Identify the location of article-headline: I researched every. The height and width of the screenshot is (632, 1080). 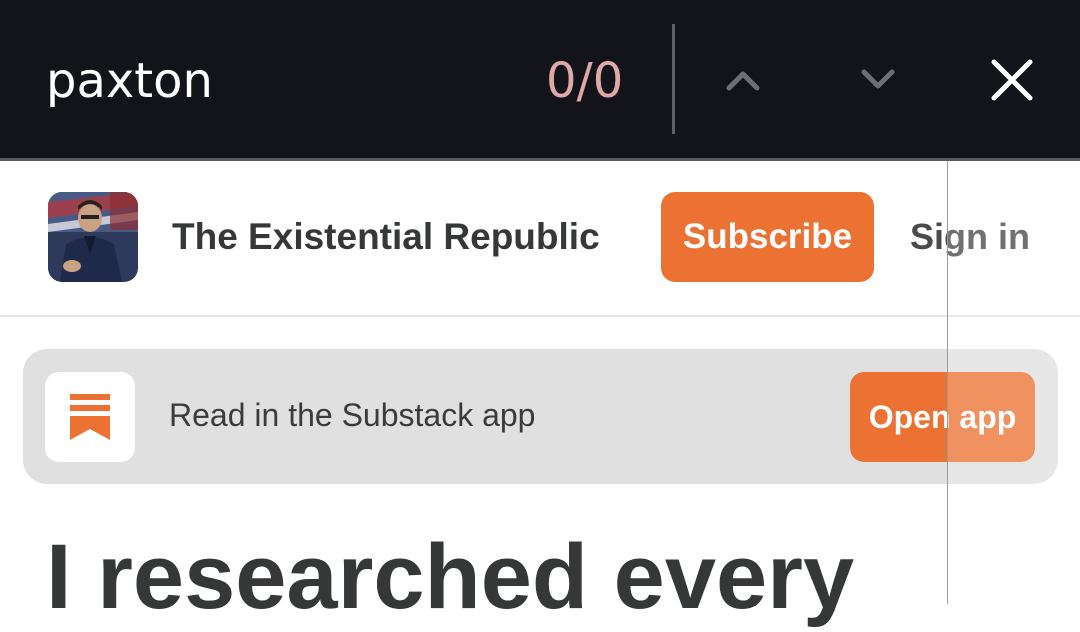
(450, 577).